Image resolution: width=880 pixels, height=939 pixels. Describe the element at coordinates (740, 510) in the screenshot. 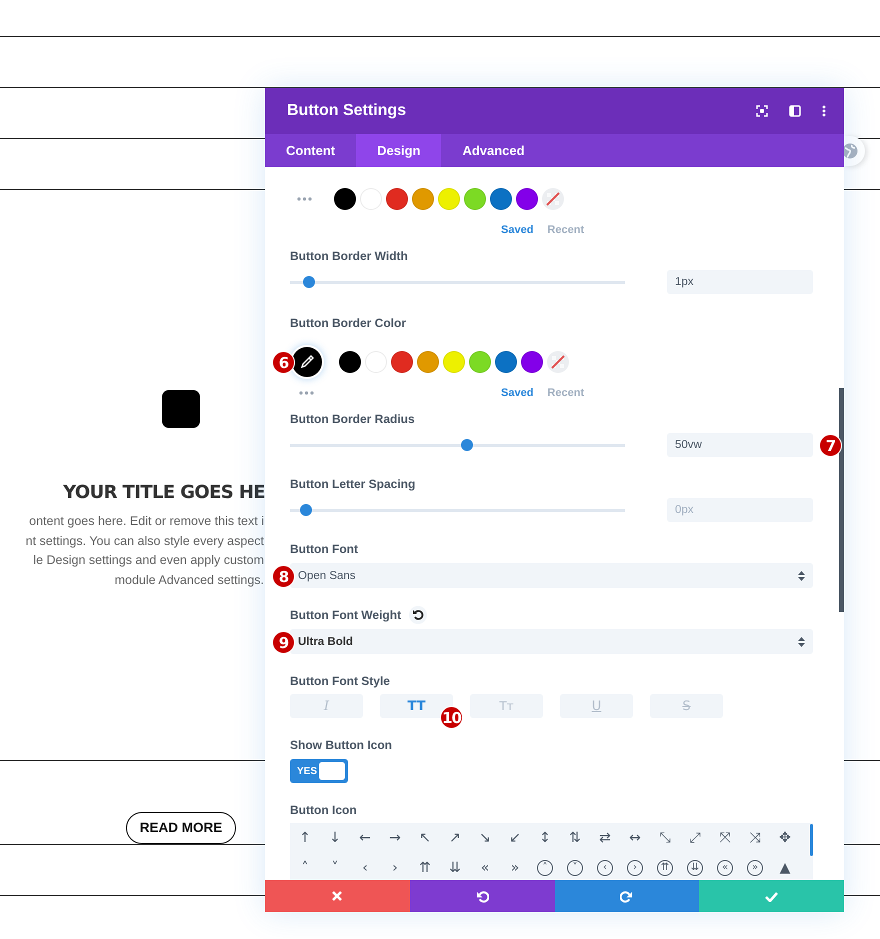

I see `input-field: 0px` at that location.